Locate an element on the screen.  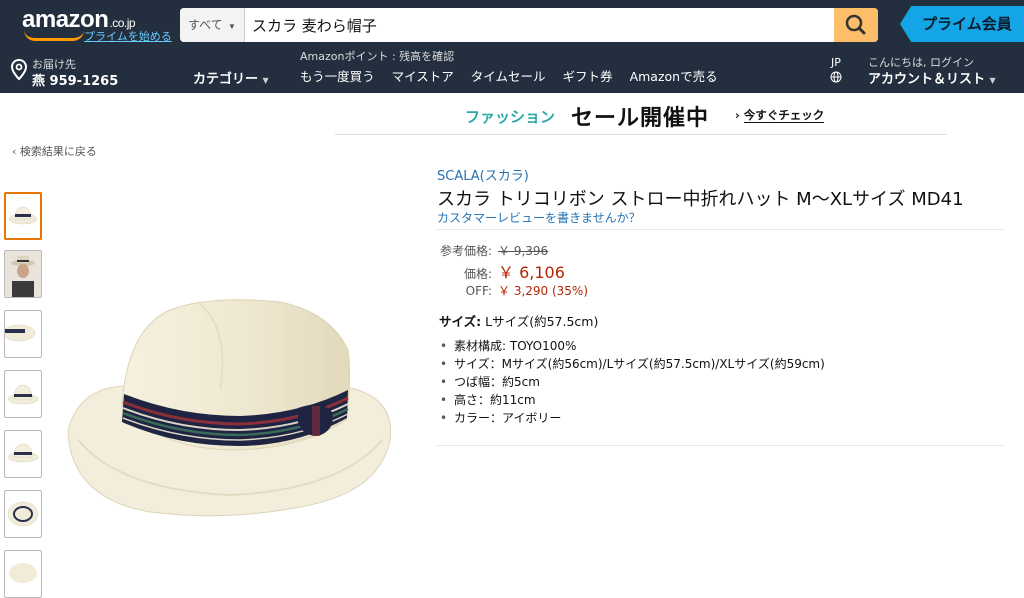
location-pin-icon is located at coordinates (19, 69).